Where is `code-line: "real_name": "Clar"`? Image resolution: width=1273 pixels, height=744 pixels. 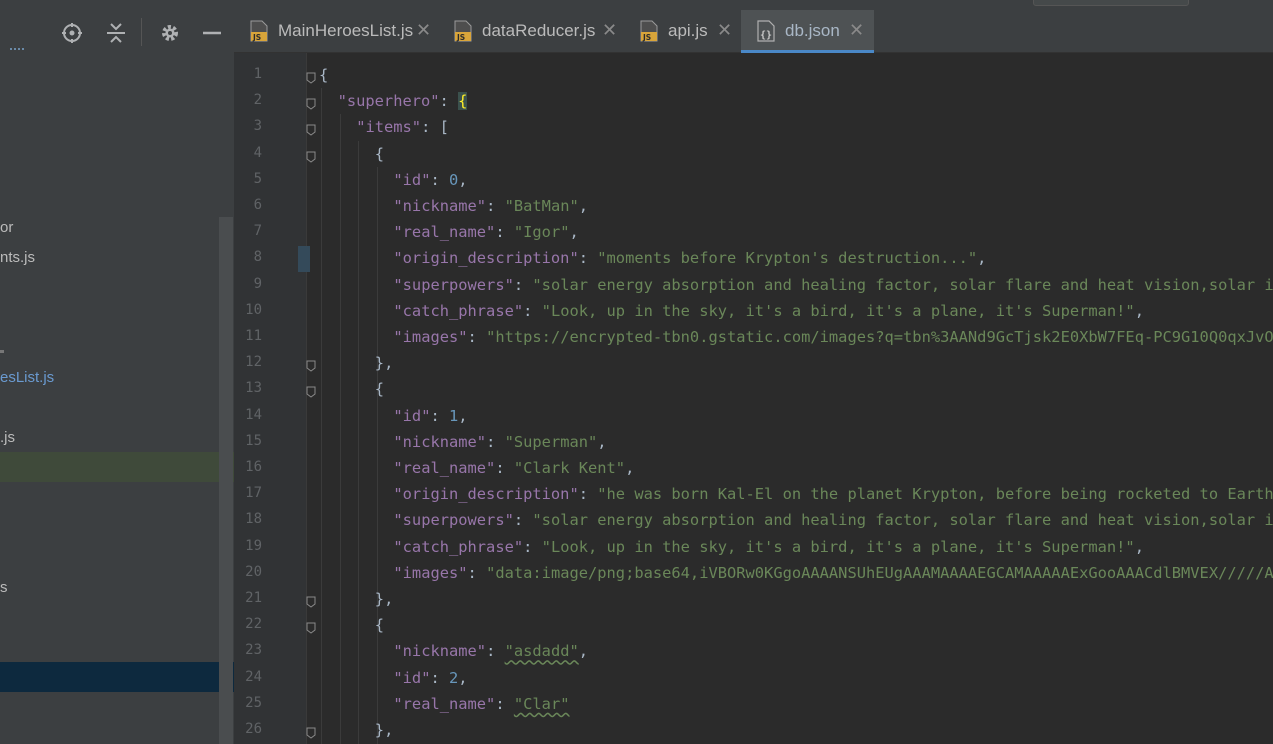 code-line: "real_name": "Clar" is located at coordinates (481, 704).